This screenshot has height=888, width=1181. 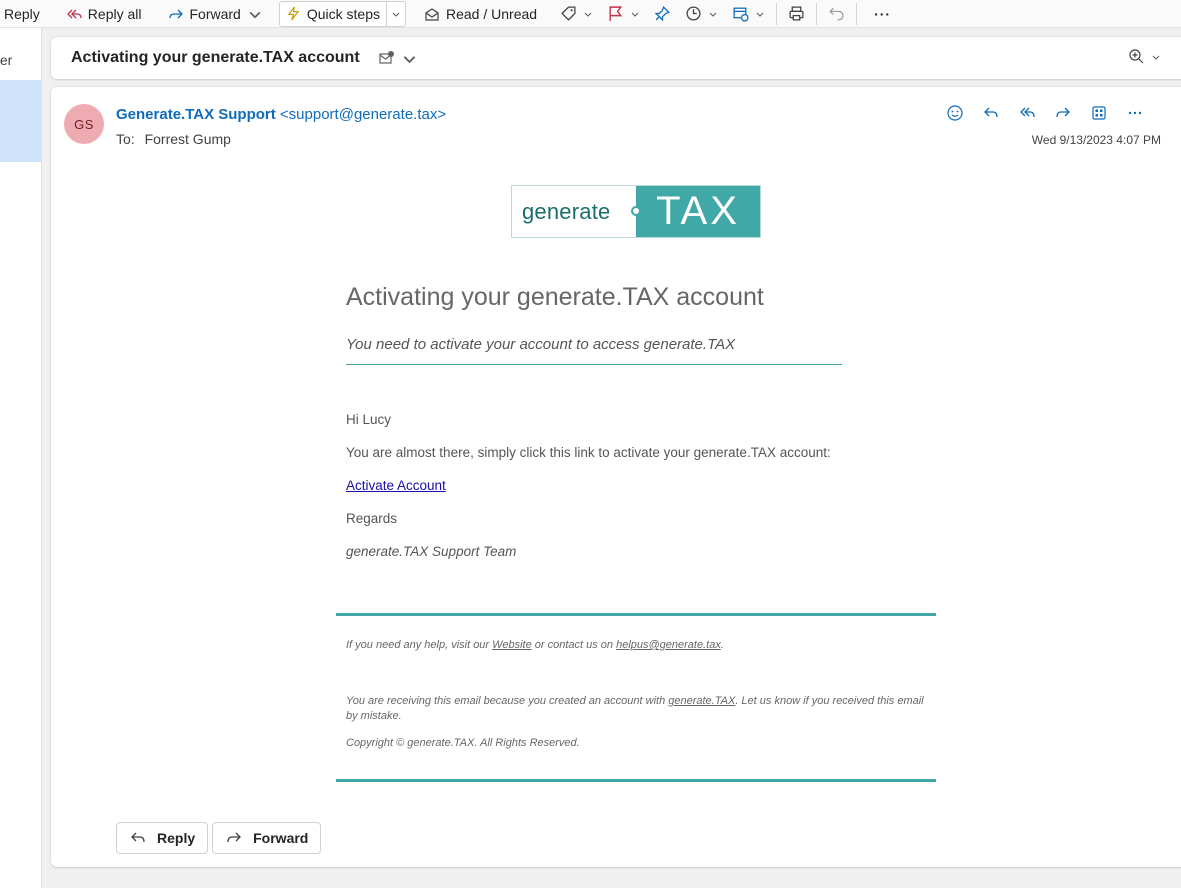 What do you see at coordinates (21, 458) in the screenshot?
I see `message-list-pane: ter` at bounding box center [21, 458].